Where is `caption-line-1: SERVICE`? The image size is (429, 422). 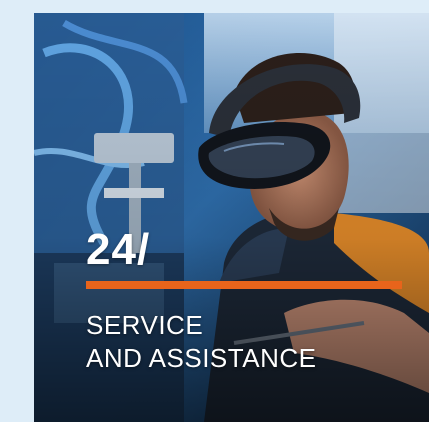 caption-line-1: SERVICE is located at coordinates (145, 325).